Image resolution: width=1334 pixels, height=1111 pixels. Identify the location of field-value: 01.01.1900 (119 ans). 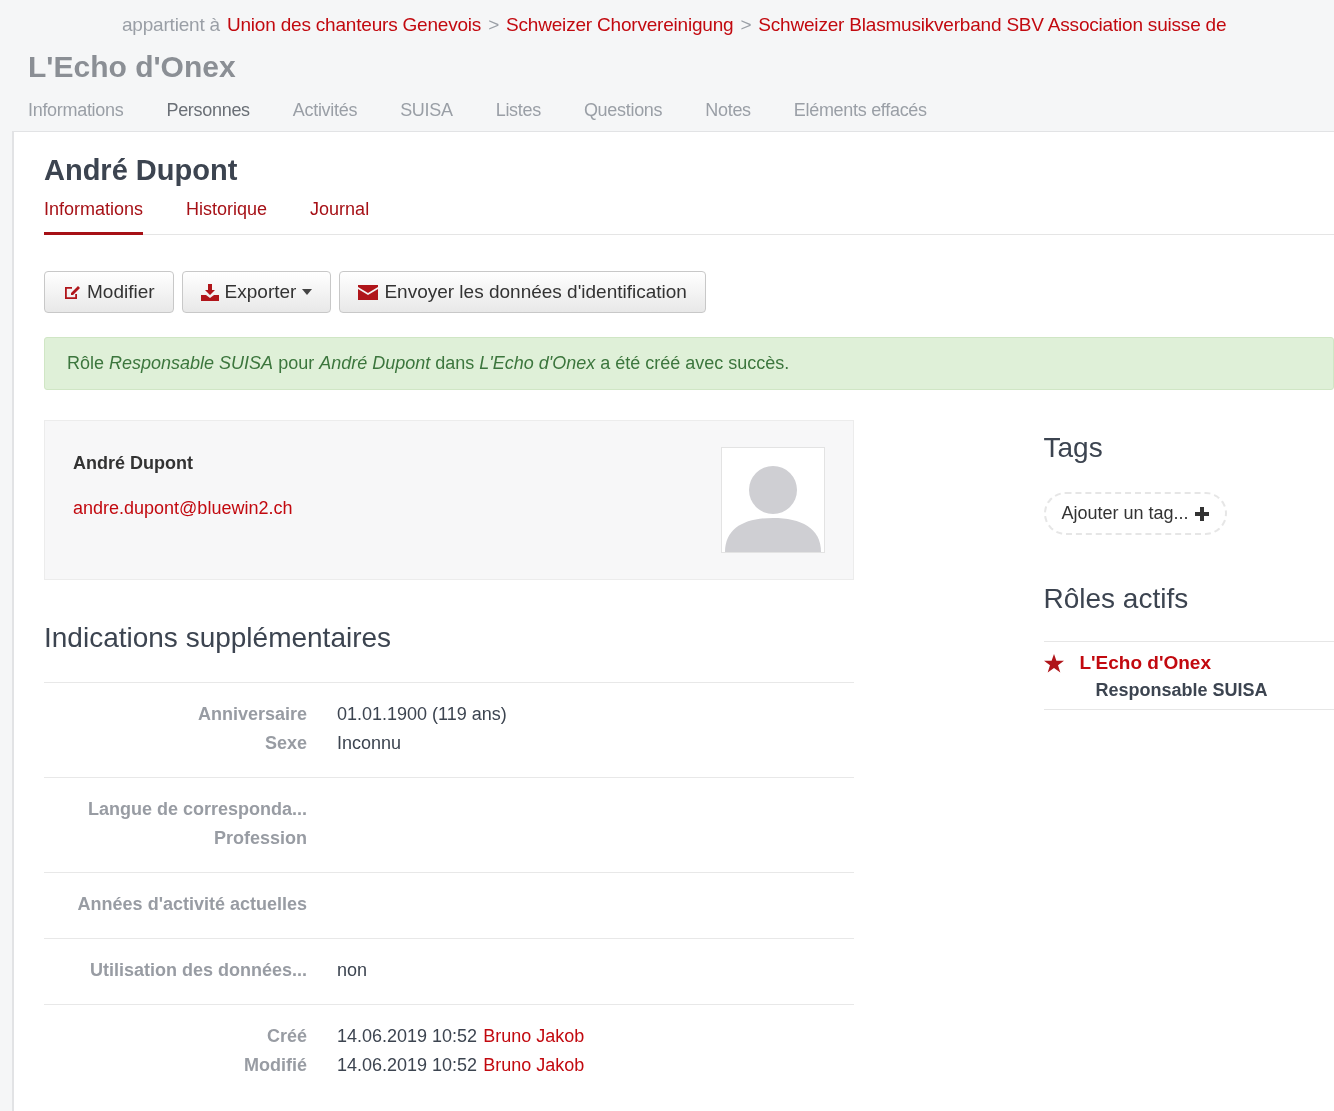
(422, 715).